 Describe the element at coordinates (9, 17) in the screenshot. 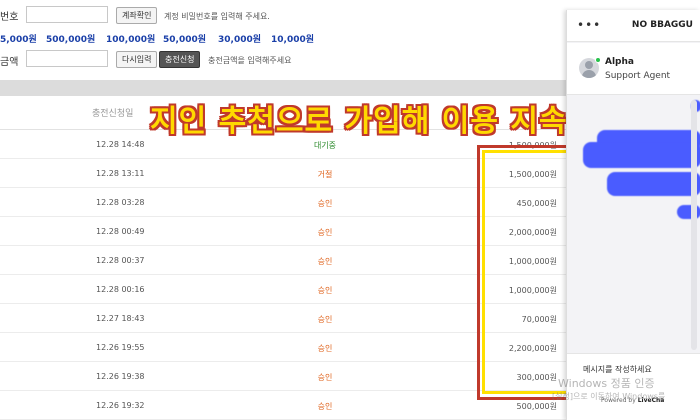

I see `account-label: 번호` at that location.